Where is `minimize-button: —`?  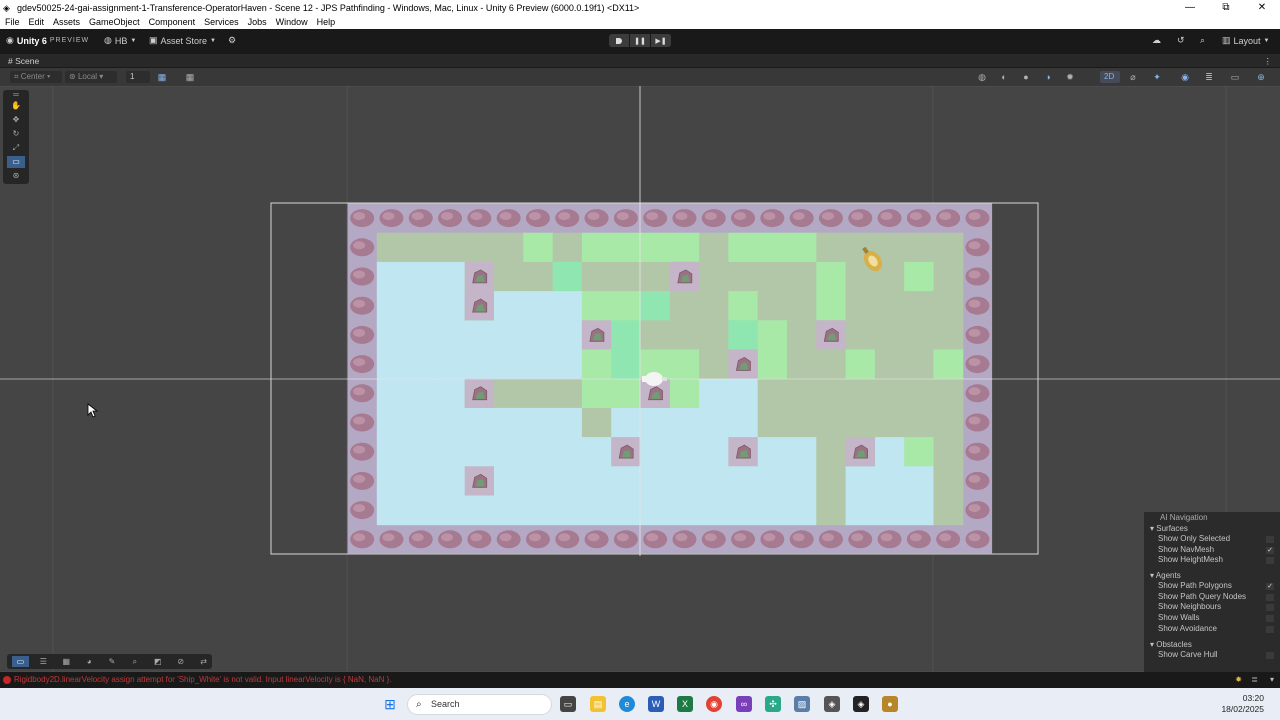
minimize-button: — is located at coordinates (1190, 7).